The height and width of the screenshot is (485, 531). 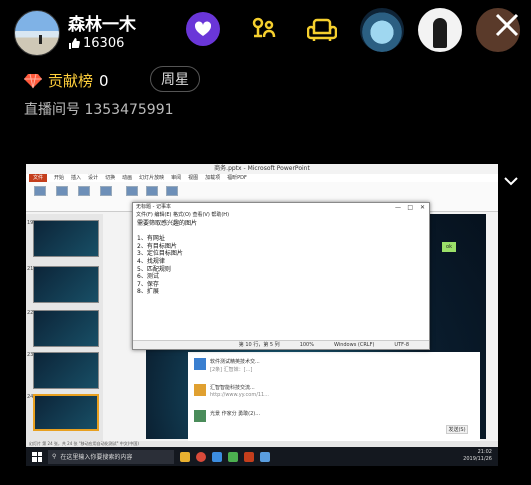 What do you see at coordinates (484, 452) in the screenshot?
I see `clock-time: 21:02` at bounding box center [484, 452].